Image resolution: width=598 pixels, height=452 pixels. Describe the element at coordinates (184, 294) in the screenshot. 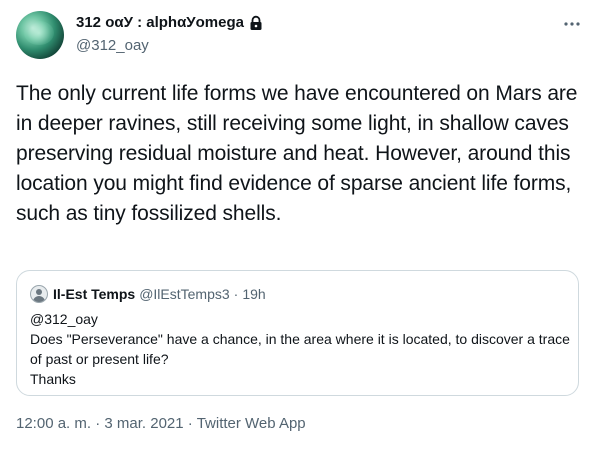

I see `quoted-author-handle: @IlEstTemps3` at that location.